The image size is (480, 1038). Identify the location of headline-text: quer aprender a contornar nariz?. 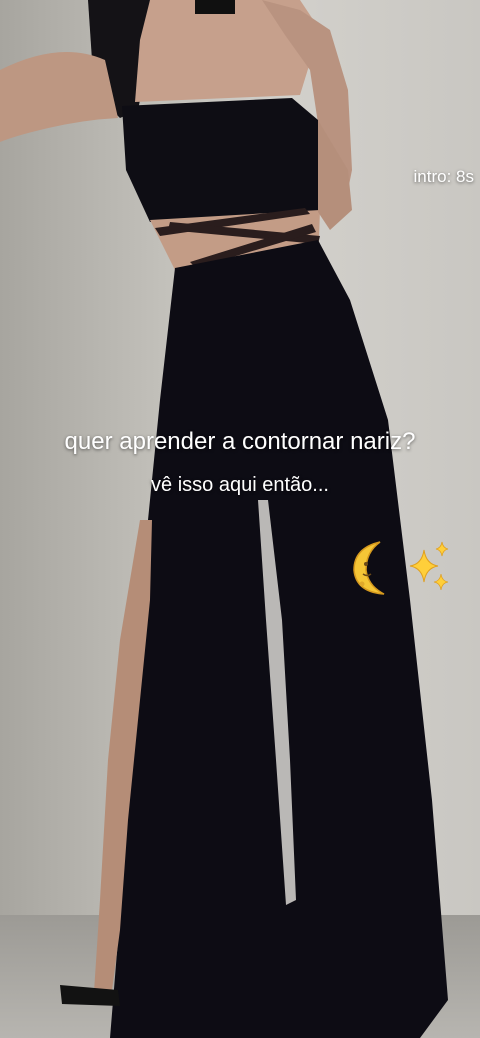
(240, 441).